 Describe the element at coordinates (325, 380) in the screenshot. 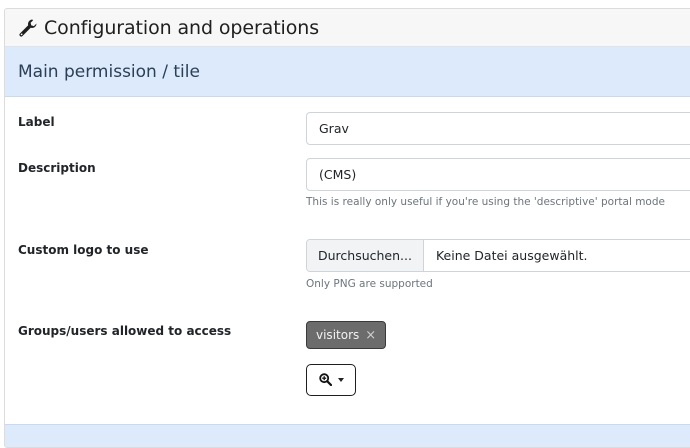

I see `search-plus-icon` at that location.